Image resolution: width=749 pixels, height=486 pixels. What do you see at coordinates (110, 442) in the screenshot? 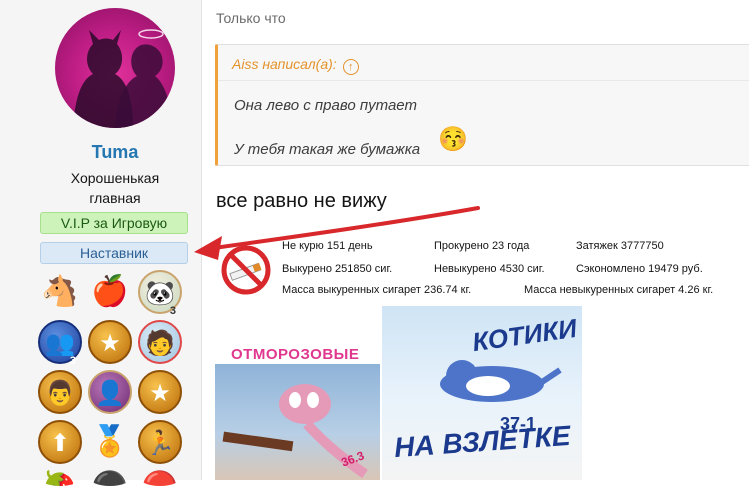
I see `medal-award-icon: 🏅` at bounding box center [110, 442].